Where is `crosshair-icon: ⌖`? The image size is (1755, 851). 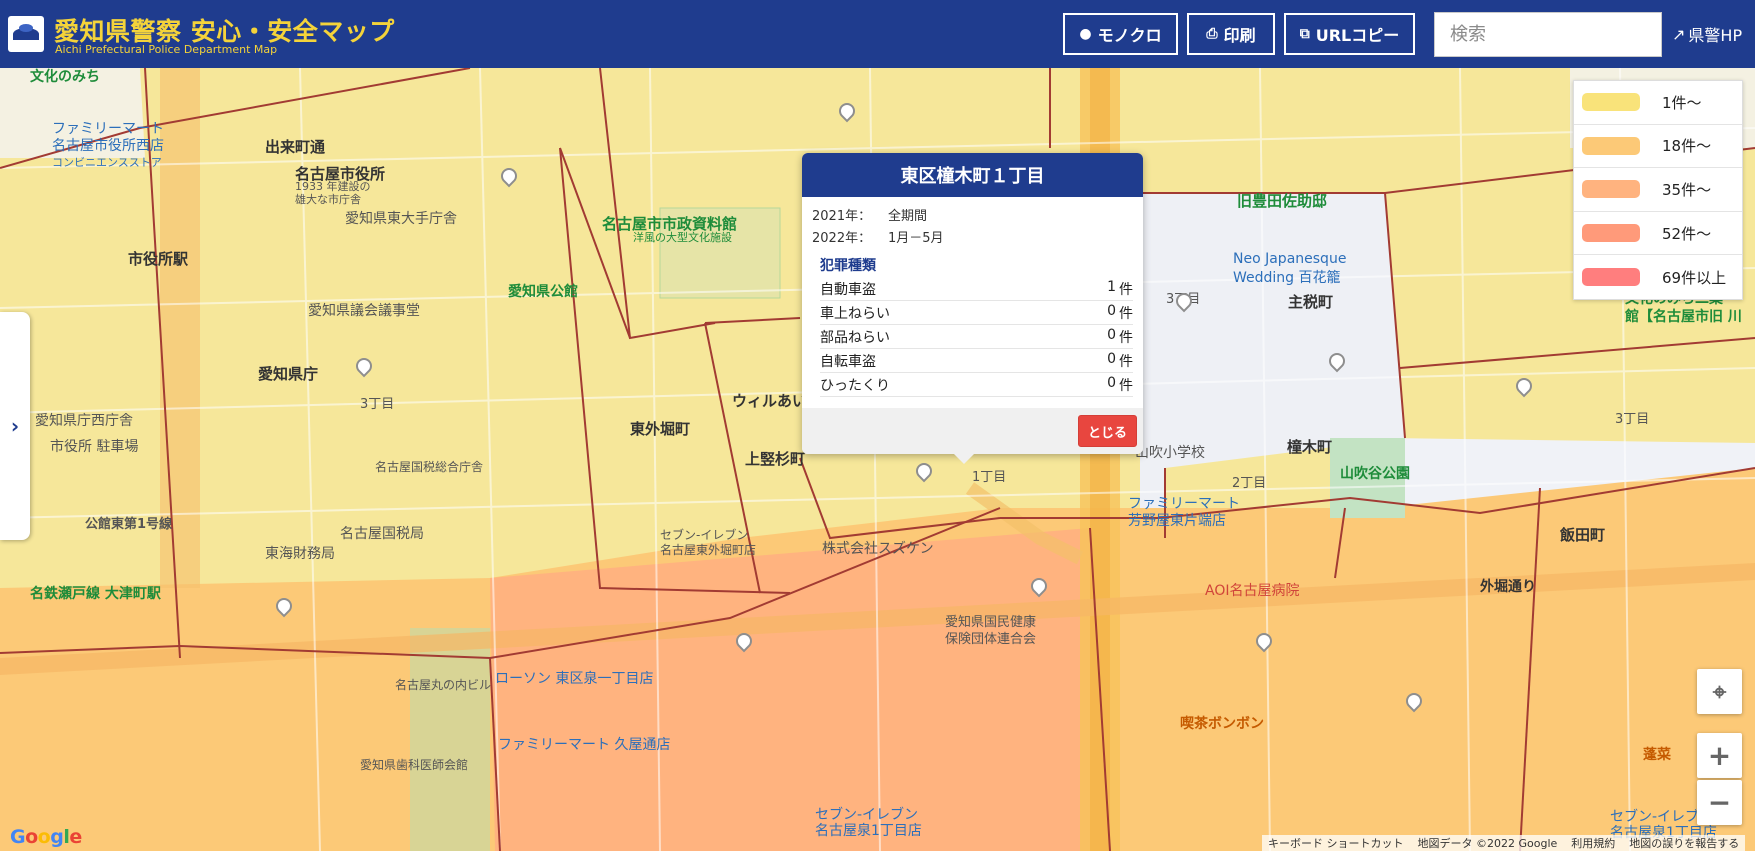 crosshair-icon: ⌖ is located at coordinates (1719, 691).